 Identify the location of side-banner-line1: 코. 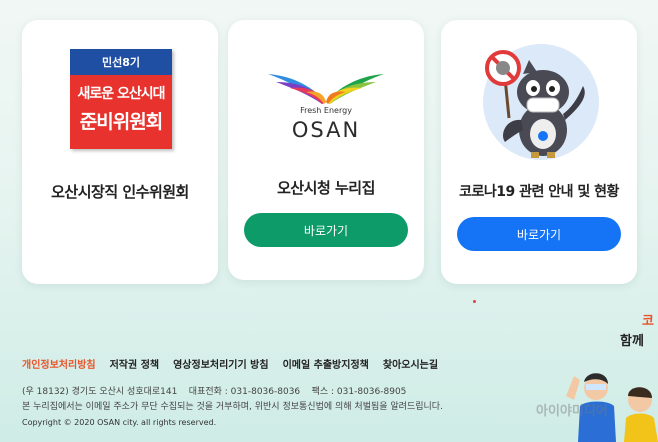
(648, 321).